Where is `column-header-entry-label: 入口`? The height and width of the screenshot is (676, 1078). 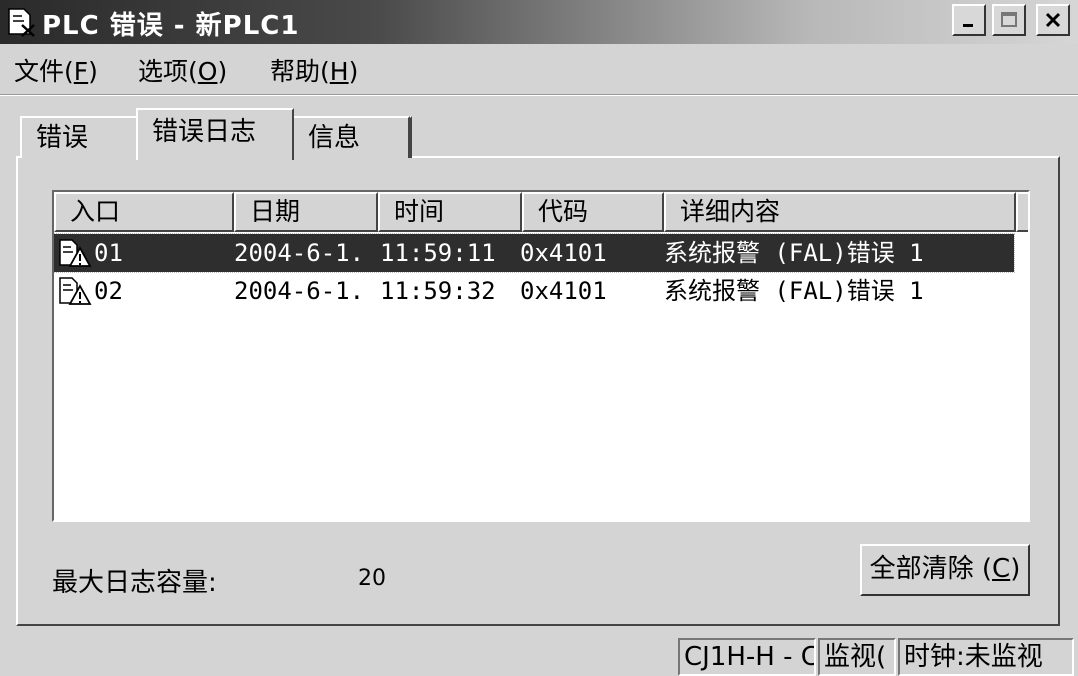 column-header-entry-label: 入口 is located at coordinates (95, 211).